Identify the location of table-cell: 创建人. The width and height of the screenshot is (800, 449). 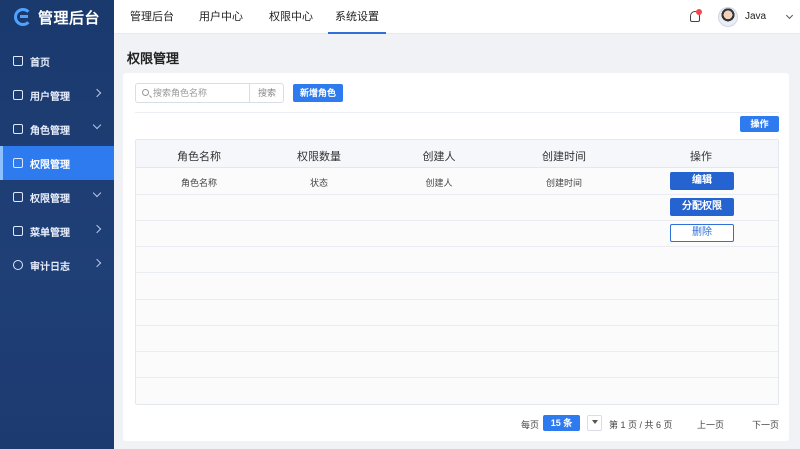
(439, 183).